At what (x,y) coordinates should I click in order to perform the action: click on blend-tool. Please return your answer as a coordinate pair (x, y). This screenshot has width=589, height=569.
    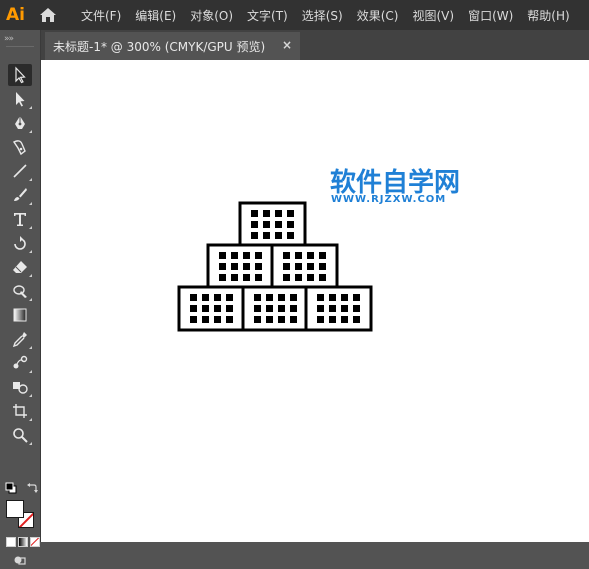
    Looking at the image, I should click on (20, 363).